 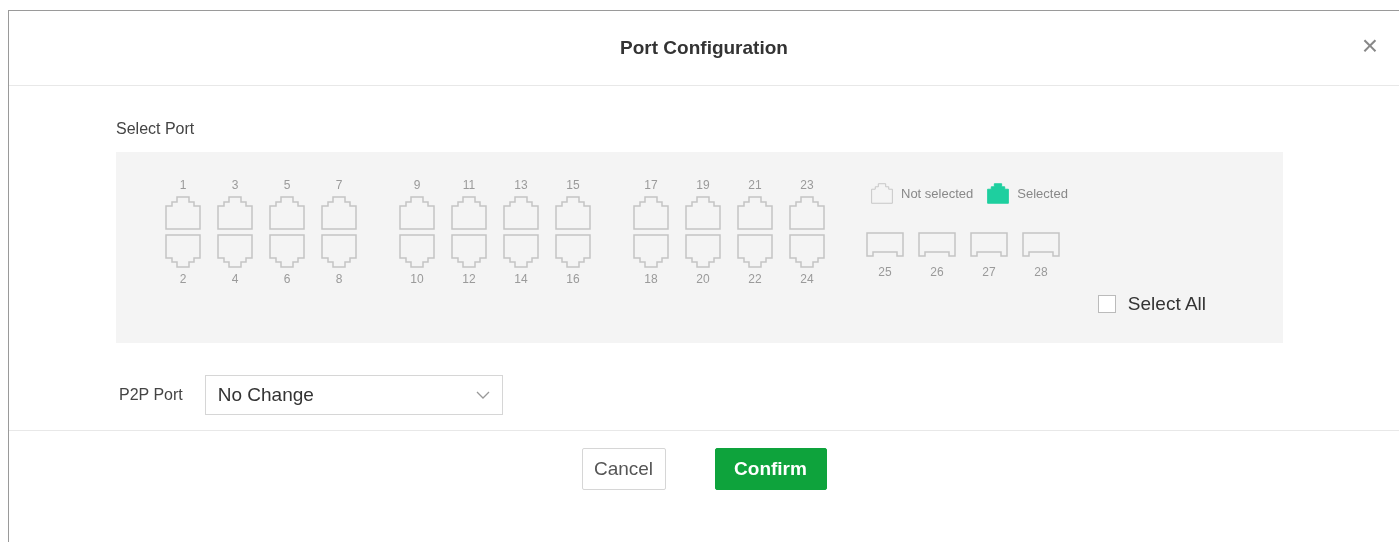 What do you see at coordinates (482, 395) in the screenshot?
I see `chevron-down-icon` at bounding box center [482, 395].